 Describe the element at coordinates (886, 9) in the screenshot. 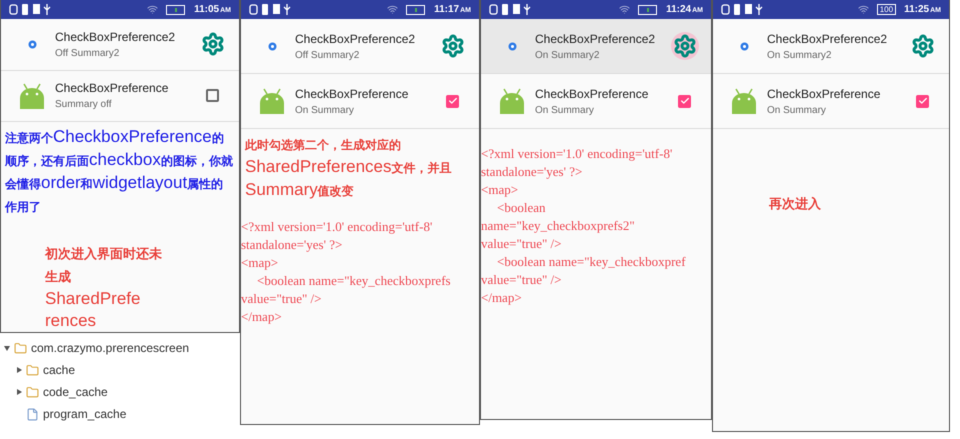

I see `battery-level: 100` at that location.